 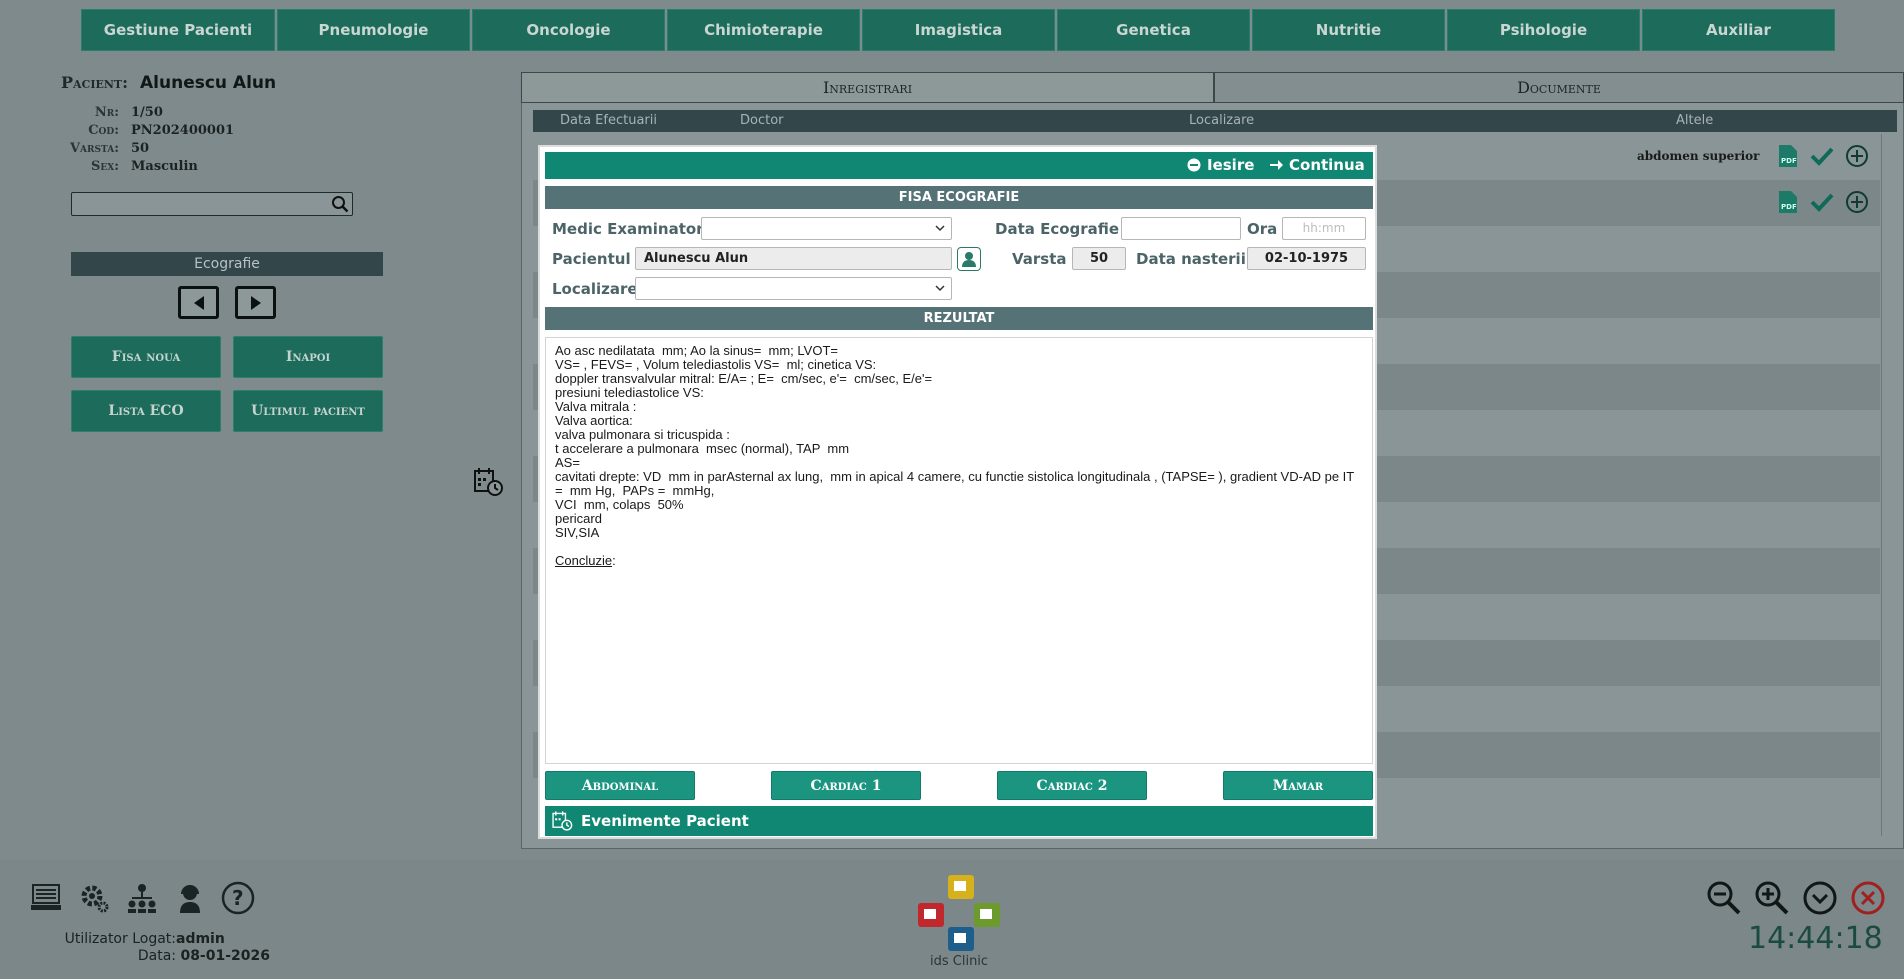 I want to click on varsta-value: 50, so click(x=140, y=148).